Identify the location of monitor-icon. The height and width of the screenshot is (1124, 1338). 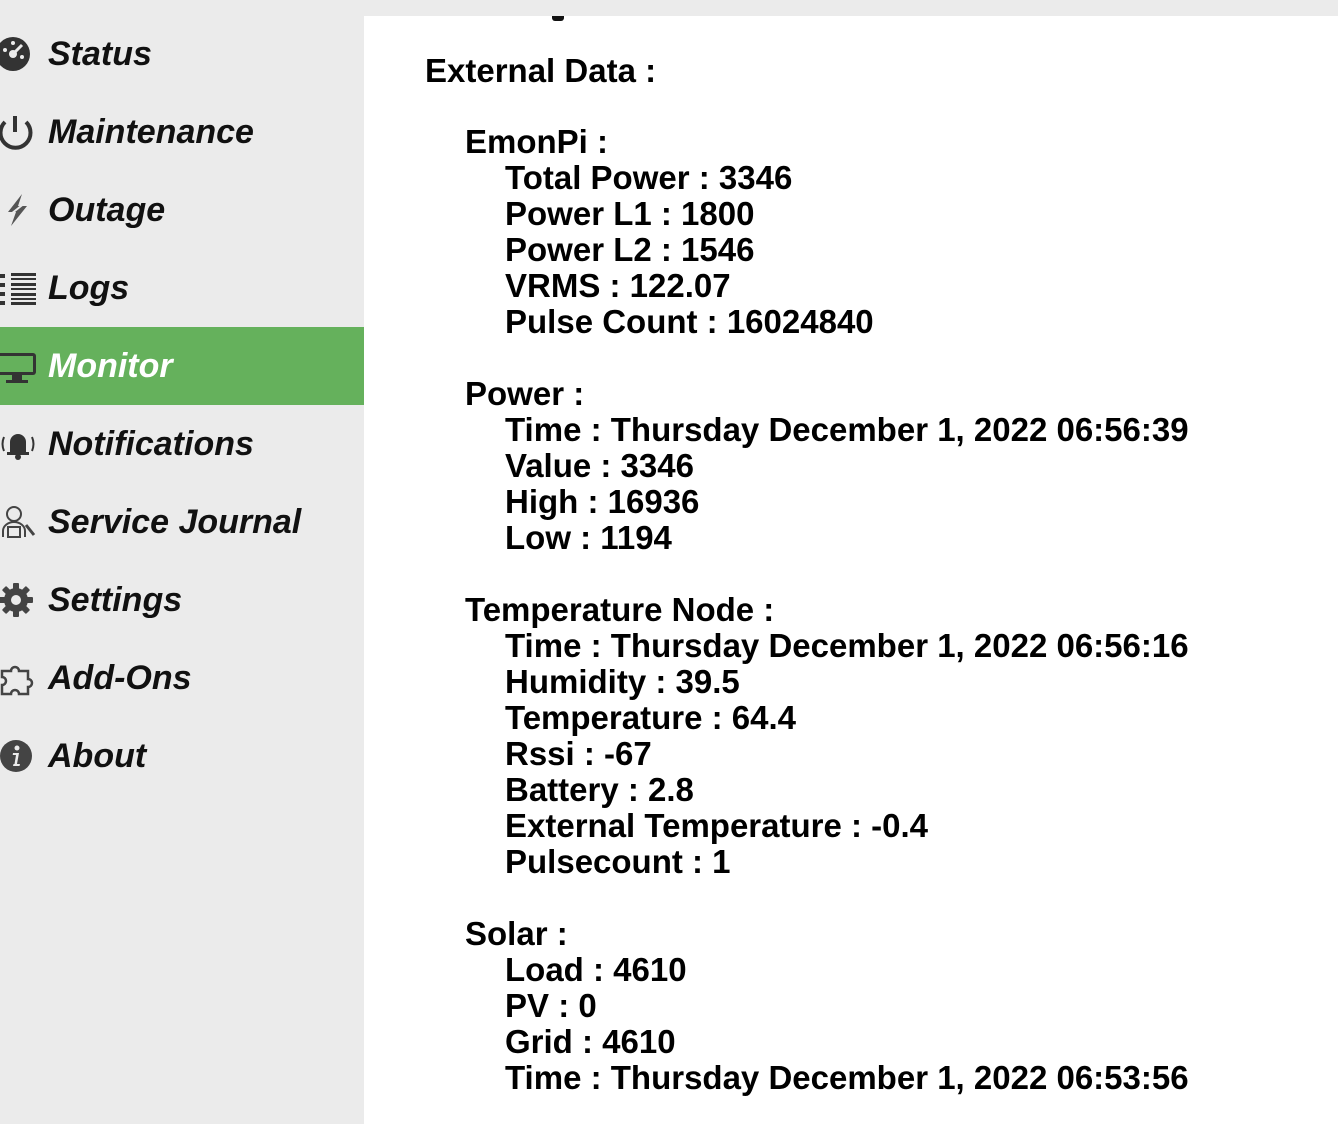
(18, 368).